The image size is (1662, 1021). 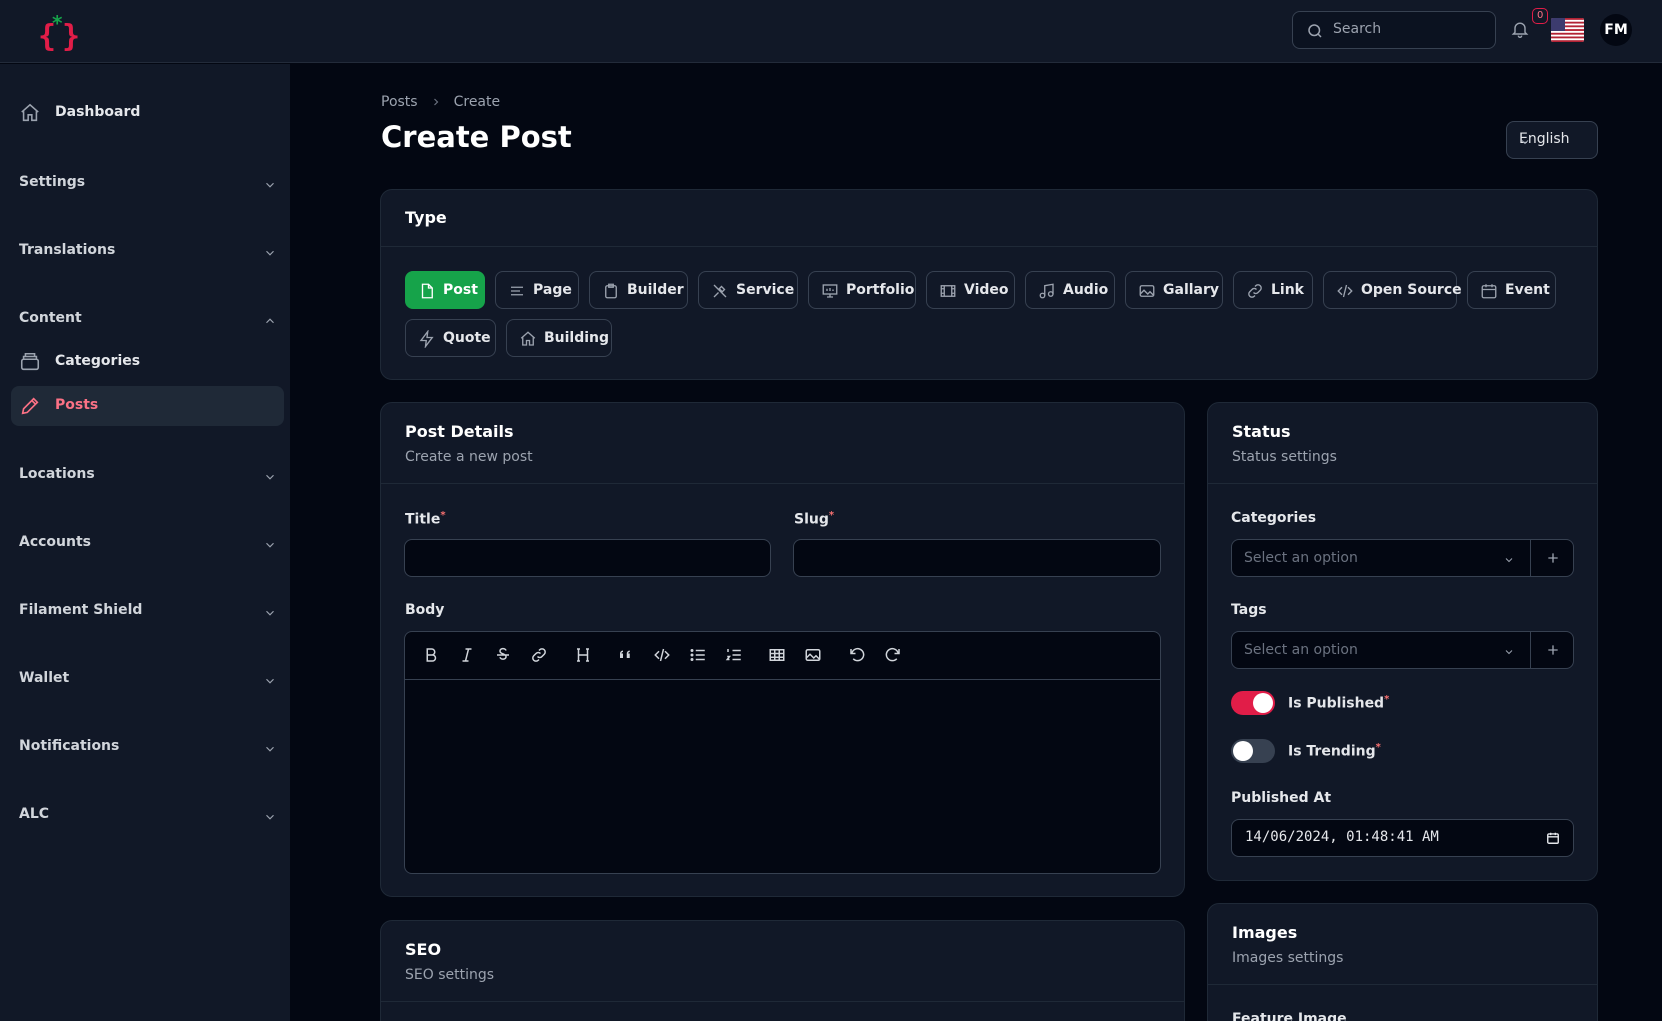 I want to click on type-option-label: Audio, so click(x=1086, y=290).